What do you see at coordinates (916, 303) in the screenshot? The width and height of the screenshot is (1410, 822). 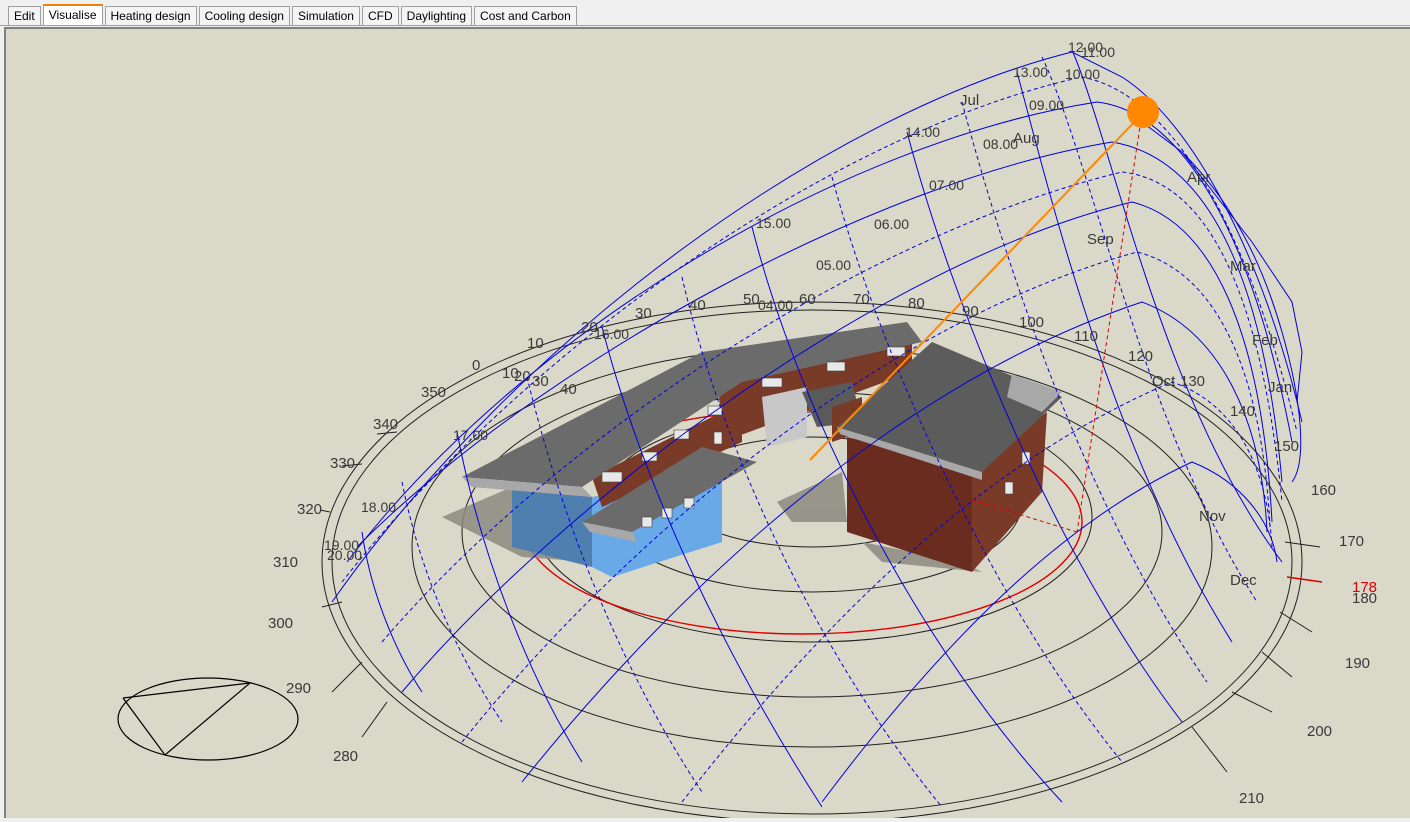 I see `azimuth-label: 80` at bounding box center [916, 303].